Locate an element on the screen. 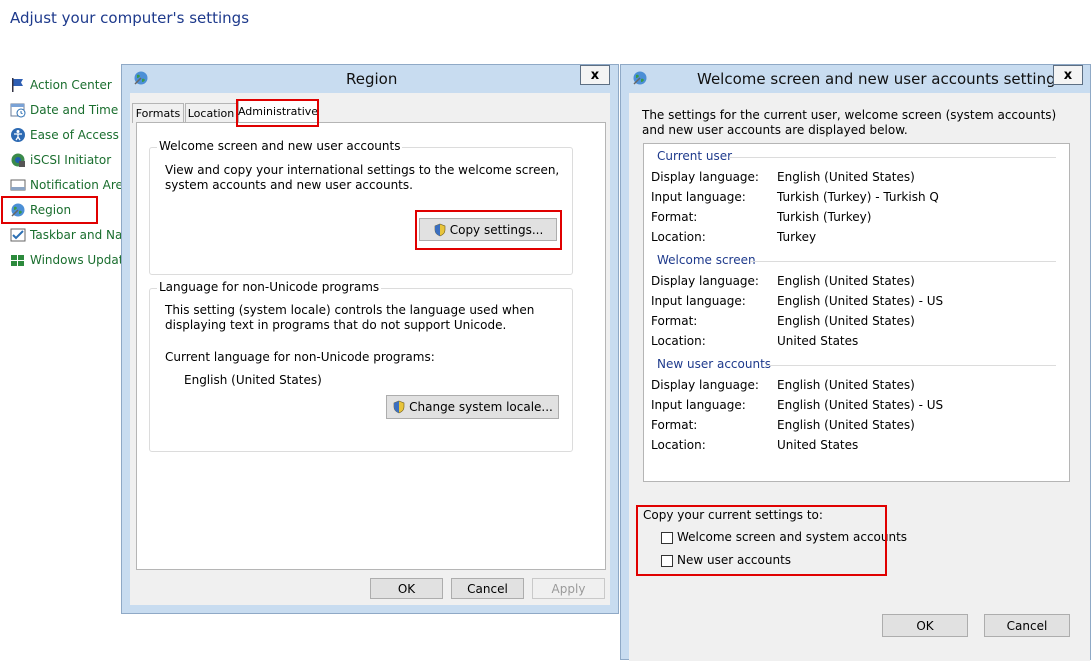  row-value: Turkey is located at coordinates (797, 237).